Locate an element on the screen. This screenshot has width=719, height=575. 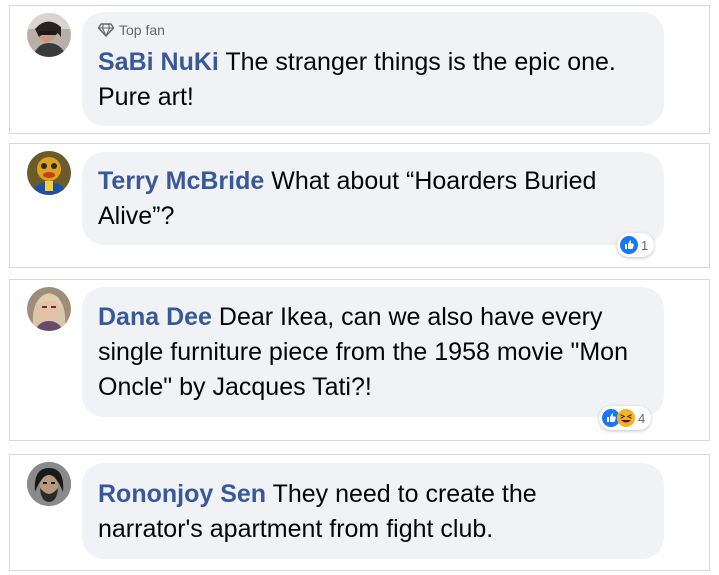
reaction-summary: 1 is located at coordinates (636, 245).